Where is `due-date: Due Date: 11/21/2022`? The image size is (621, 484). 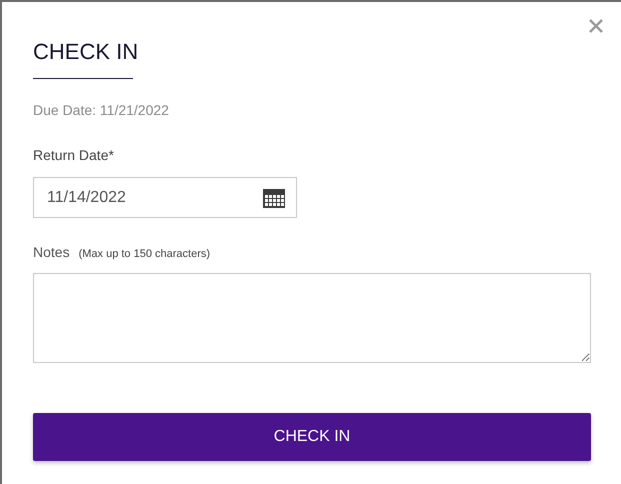 due-date: Due Date: 11/21/2022 is located at coordinates (101, 110).